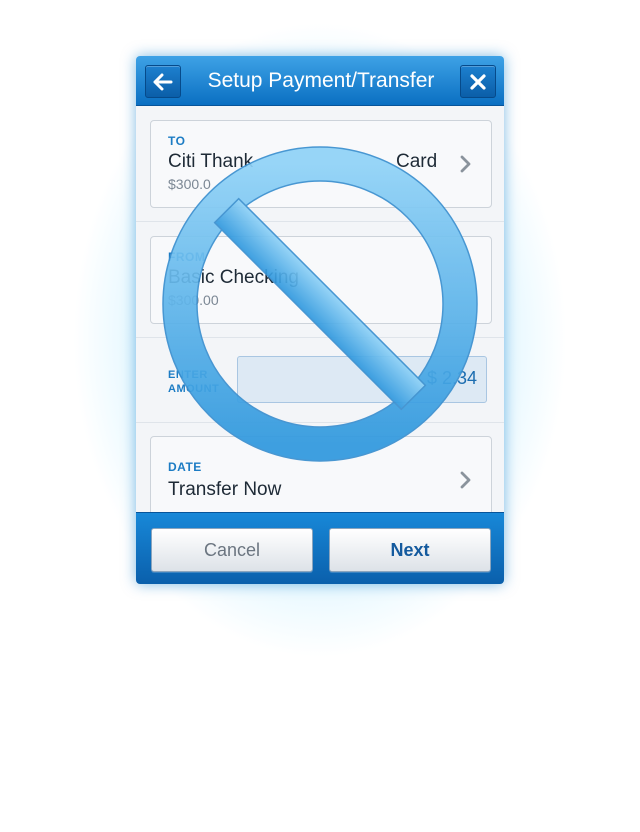 The width and height of the screenshot is (640, 832). Describe the element at coordinates (465, 480) in the screenshot. I see `chevron-right-icon` at that location.